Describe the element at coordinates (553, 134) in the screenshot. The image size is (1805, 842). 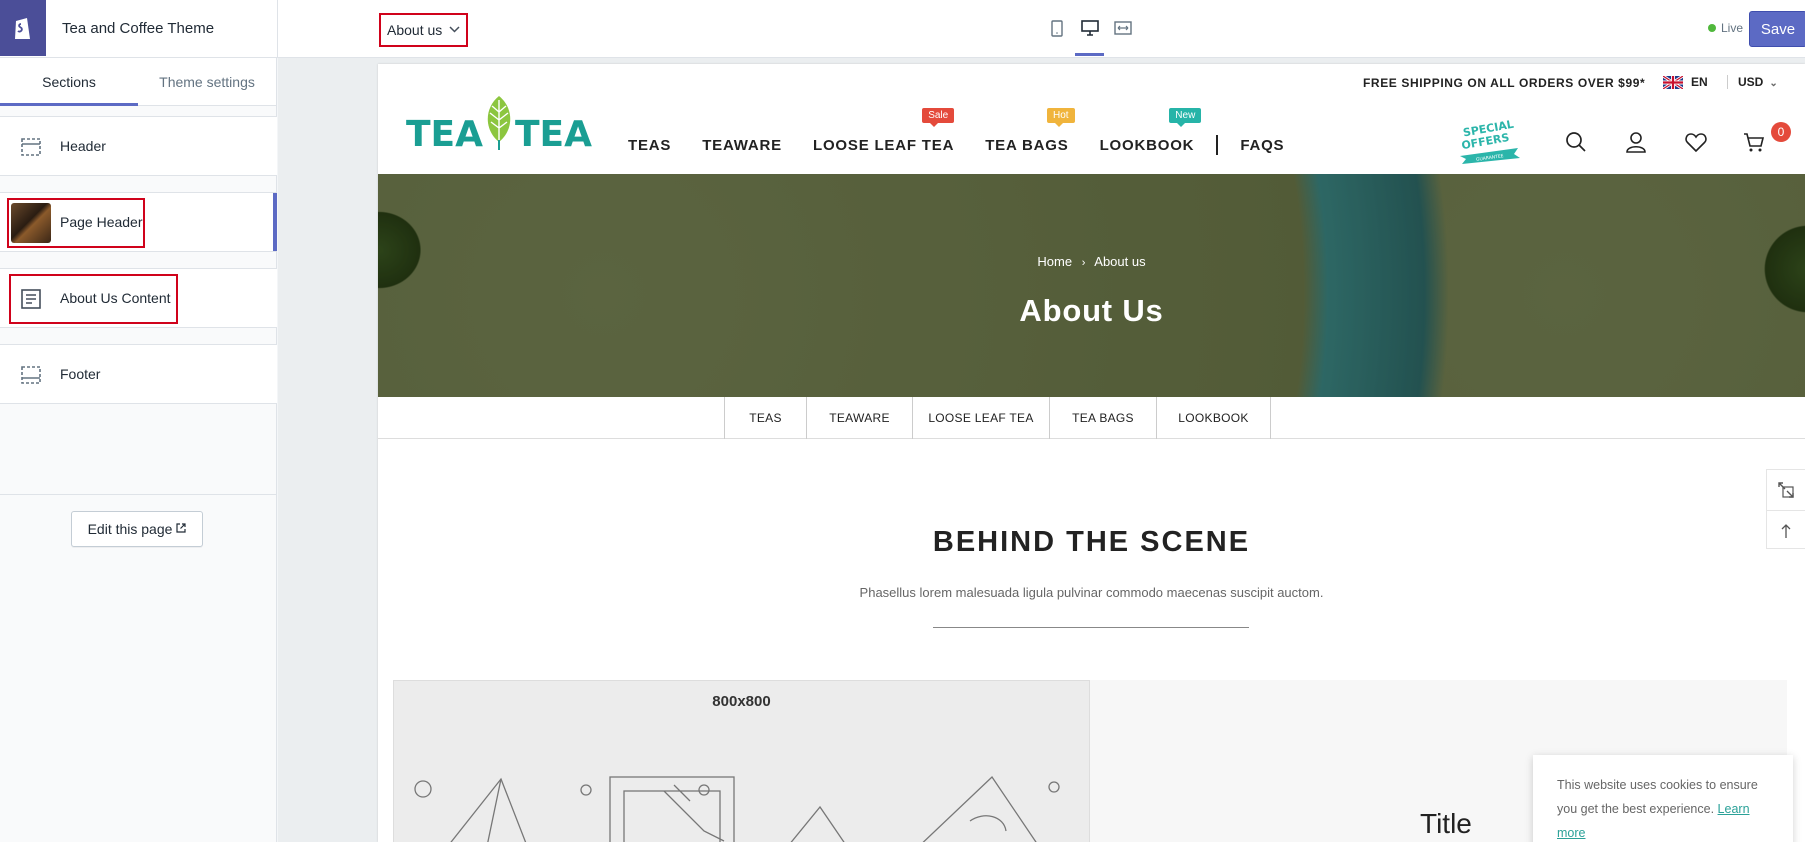
I see `brand-logo-right: TEA` at that location.